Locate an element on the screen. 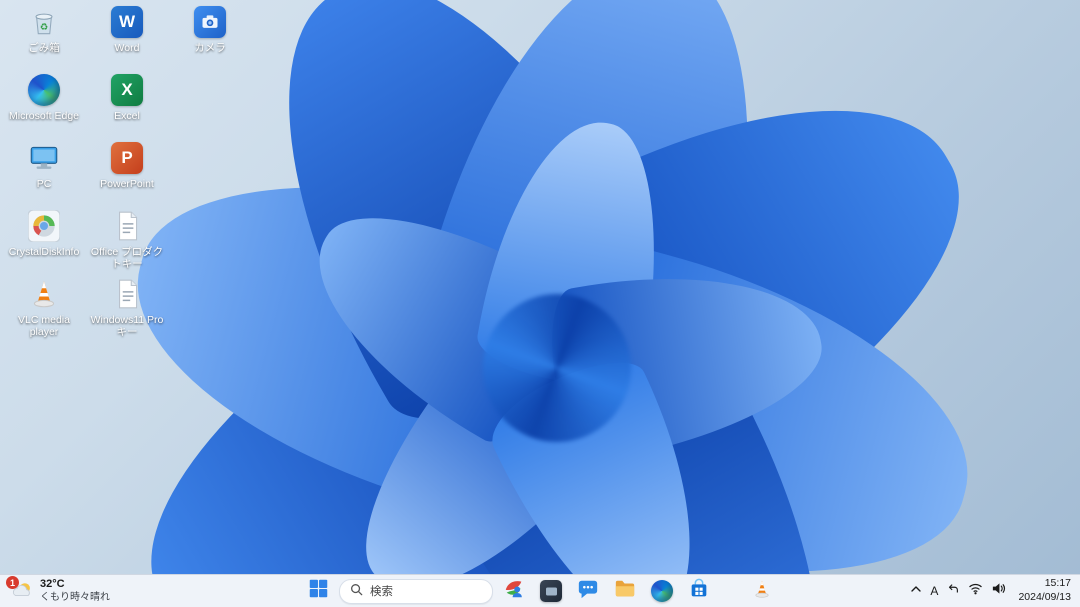  dark-app-icon is located at coordinates (551, 591).